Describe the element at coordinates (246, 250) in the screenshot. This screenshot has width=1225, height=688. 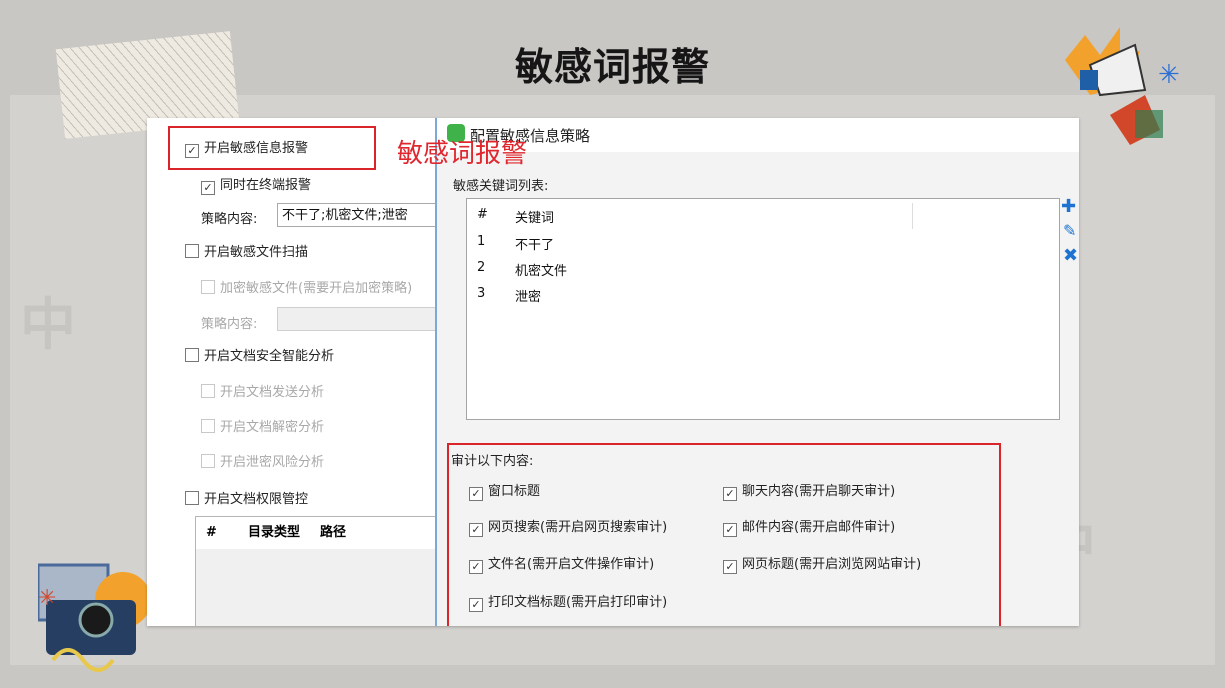
I see `enable-file-scan-checkbox: 开启敏感文件扫描` at that location.